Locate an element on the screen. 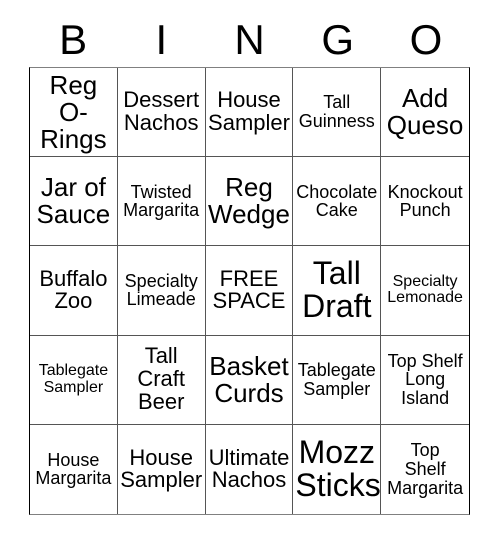 This screenshot has width=500, height=544. bingo-cell-r5-c3: Ultimate Nachos is located at coordinates (249, 469).